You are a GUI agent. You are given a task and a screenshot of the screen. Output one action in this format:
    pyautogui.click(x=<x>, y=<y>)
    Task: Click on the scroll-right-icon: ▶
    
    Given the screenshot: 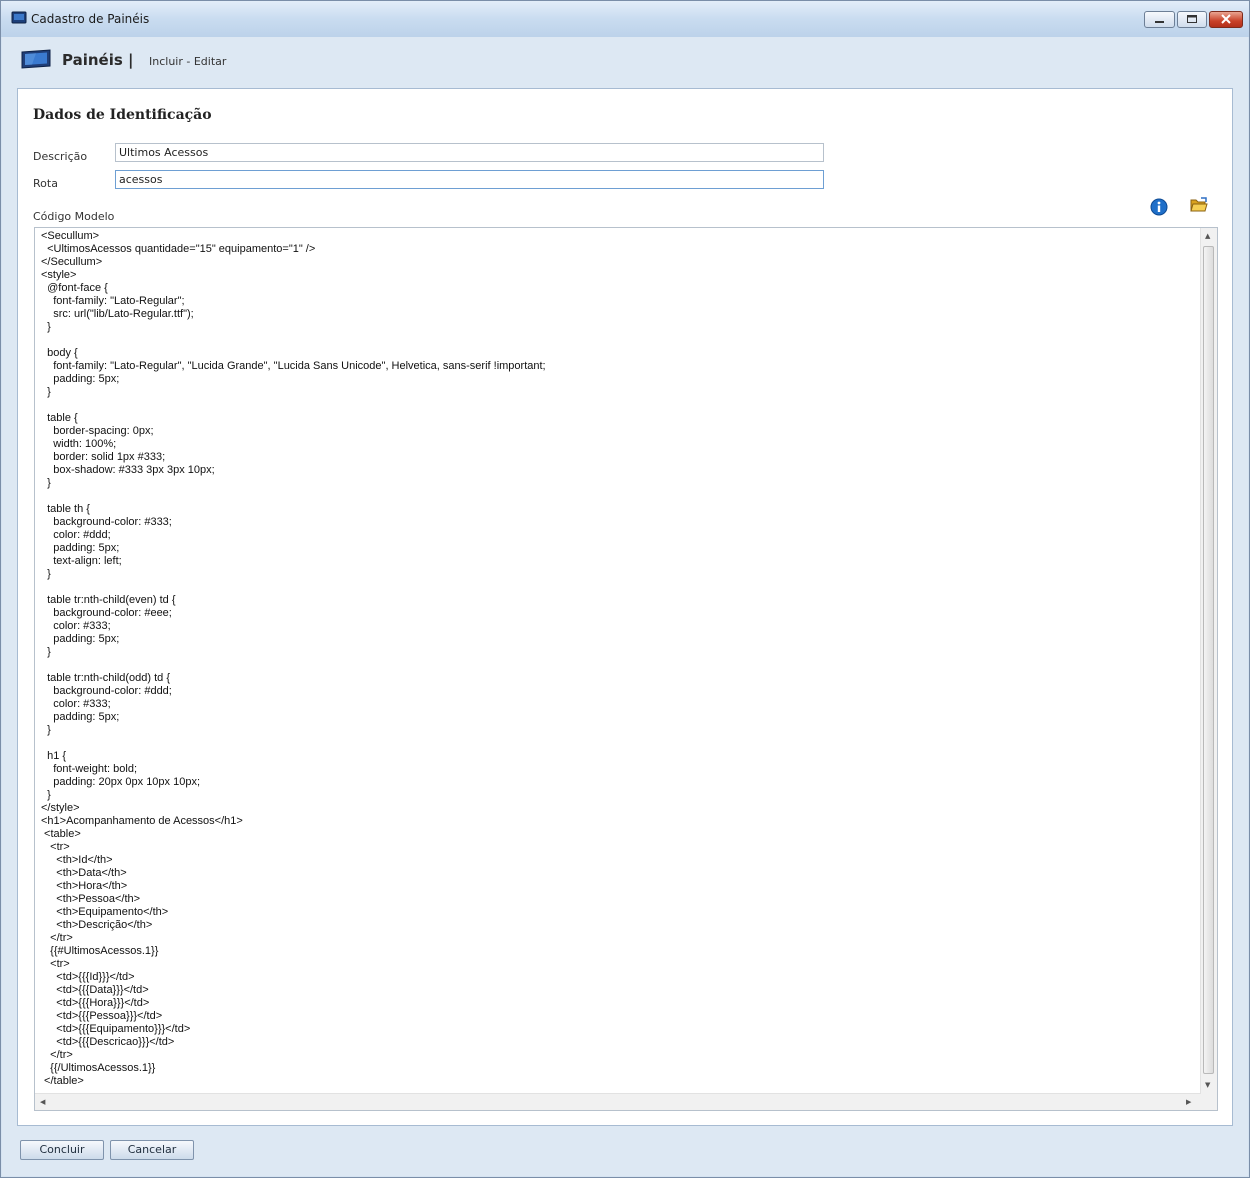 What is the action you would take?
    pyautogui.click(x=1188, y=1102)
    